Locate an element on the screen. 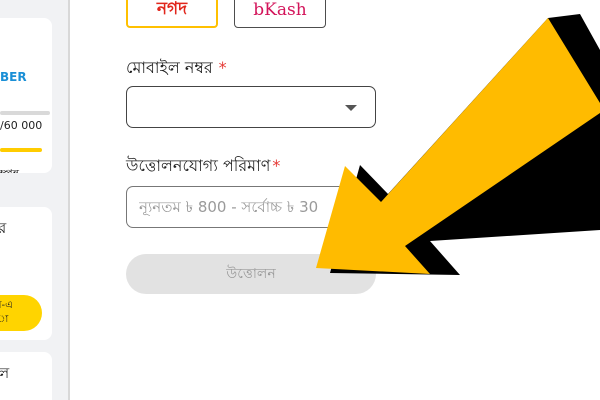 This screenshot has height=400, width=600. sidebar-divider is located at coordinates (69, 200).